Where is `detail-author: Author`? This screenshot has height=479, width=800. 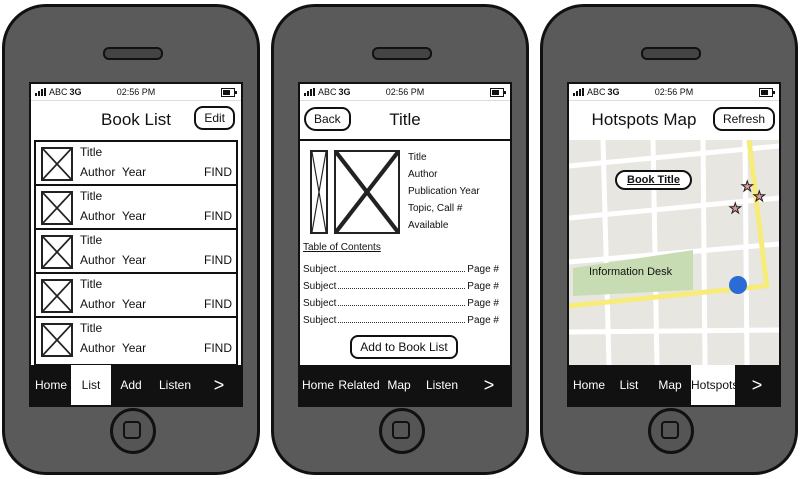
detail-author: Author is located at coordinates (423, 174).